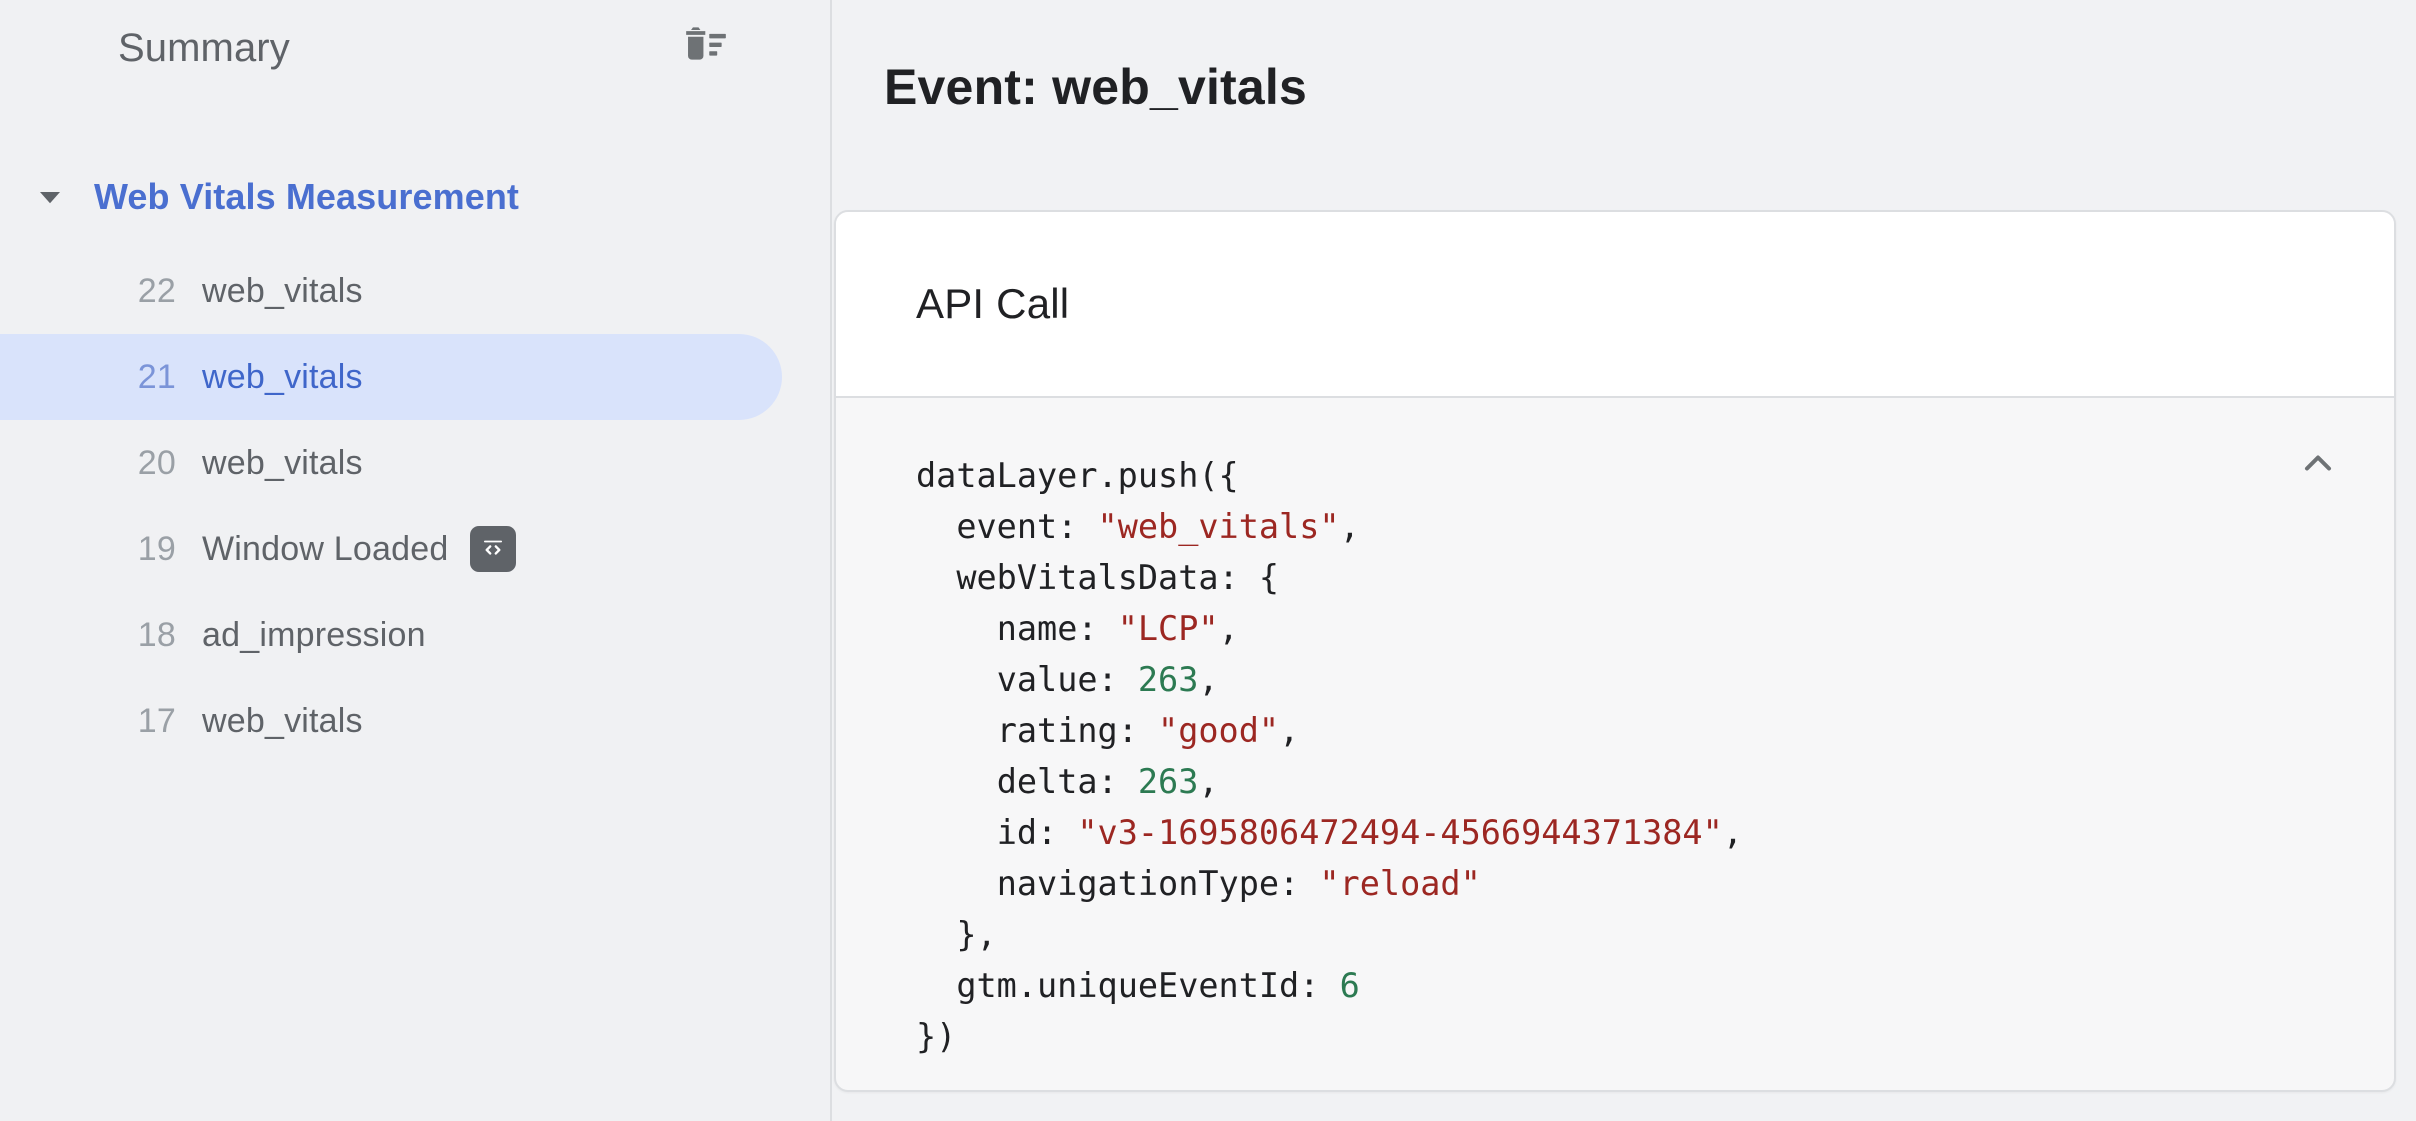  What do you see at coordinates (993, 303) in the screenshot?
I see `api-call-card-title: API Call` at bounding box center [993, 303].